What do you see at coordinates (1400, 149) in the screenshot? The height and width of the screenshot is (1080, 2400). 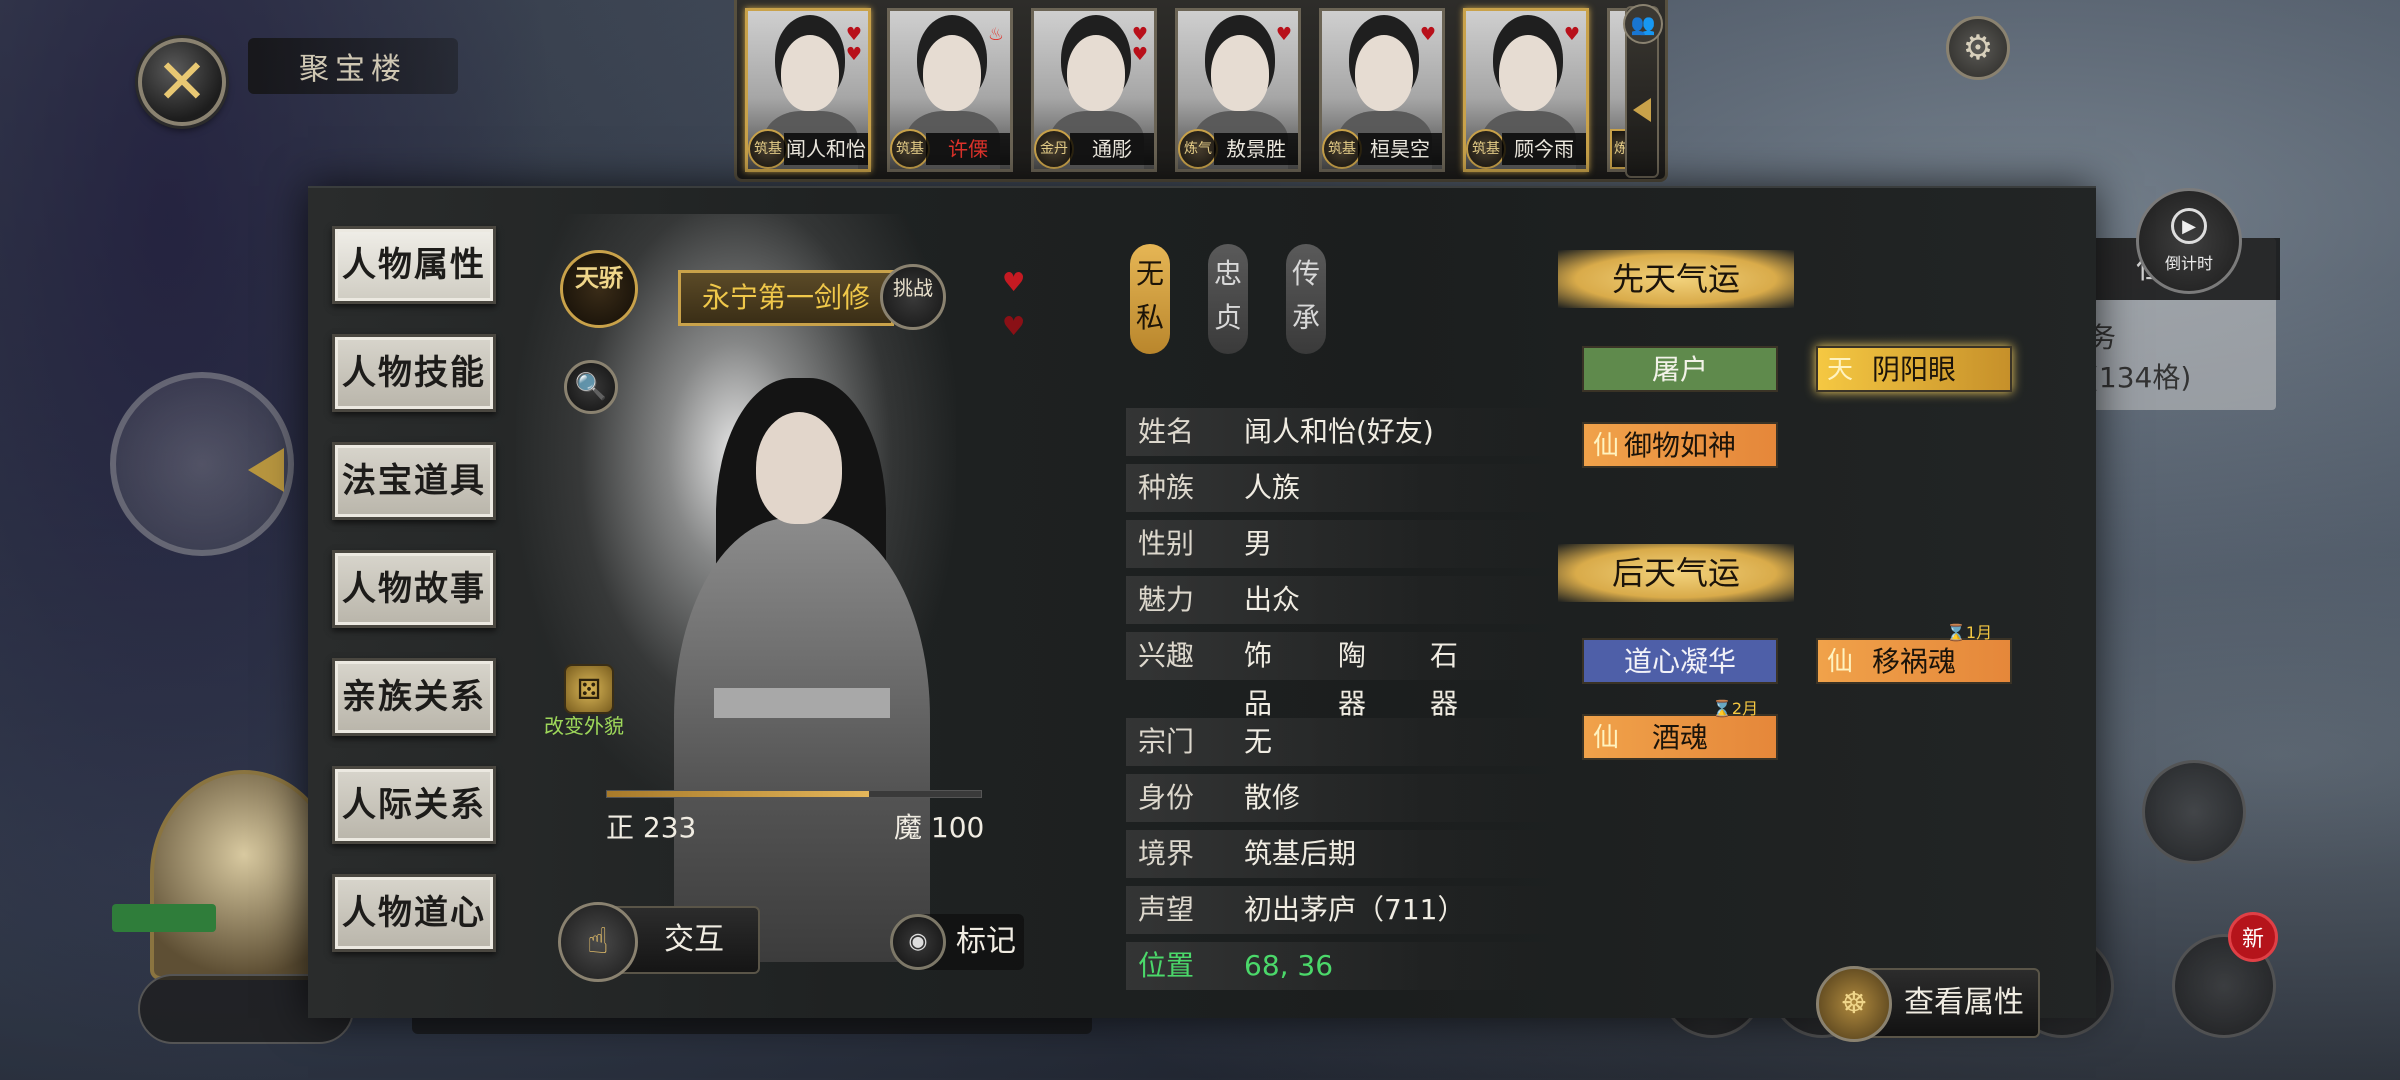 I see `companion-name: 桓昊空` at bounding box center [1400, 149].